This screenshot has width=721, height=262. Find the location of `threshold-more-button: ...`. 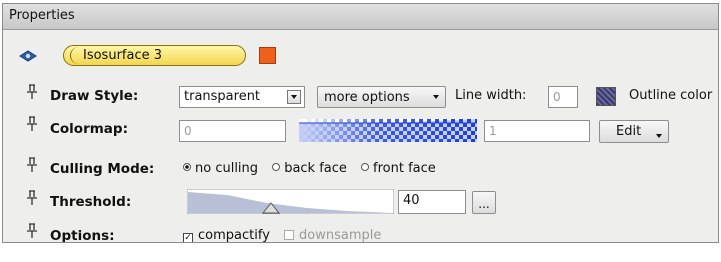

threshold-more-button: ... is located at coordinates (484, 202).